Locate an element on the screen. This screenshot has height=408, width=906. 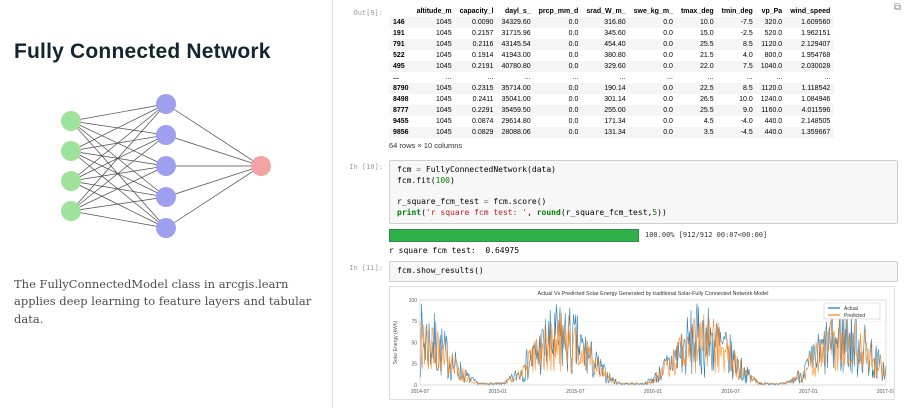
svg-text: Actual is located at coordinates (851, 309).